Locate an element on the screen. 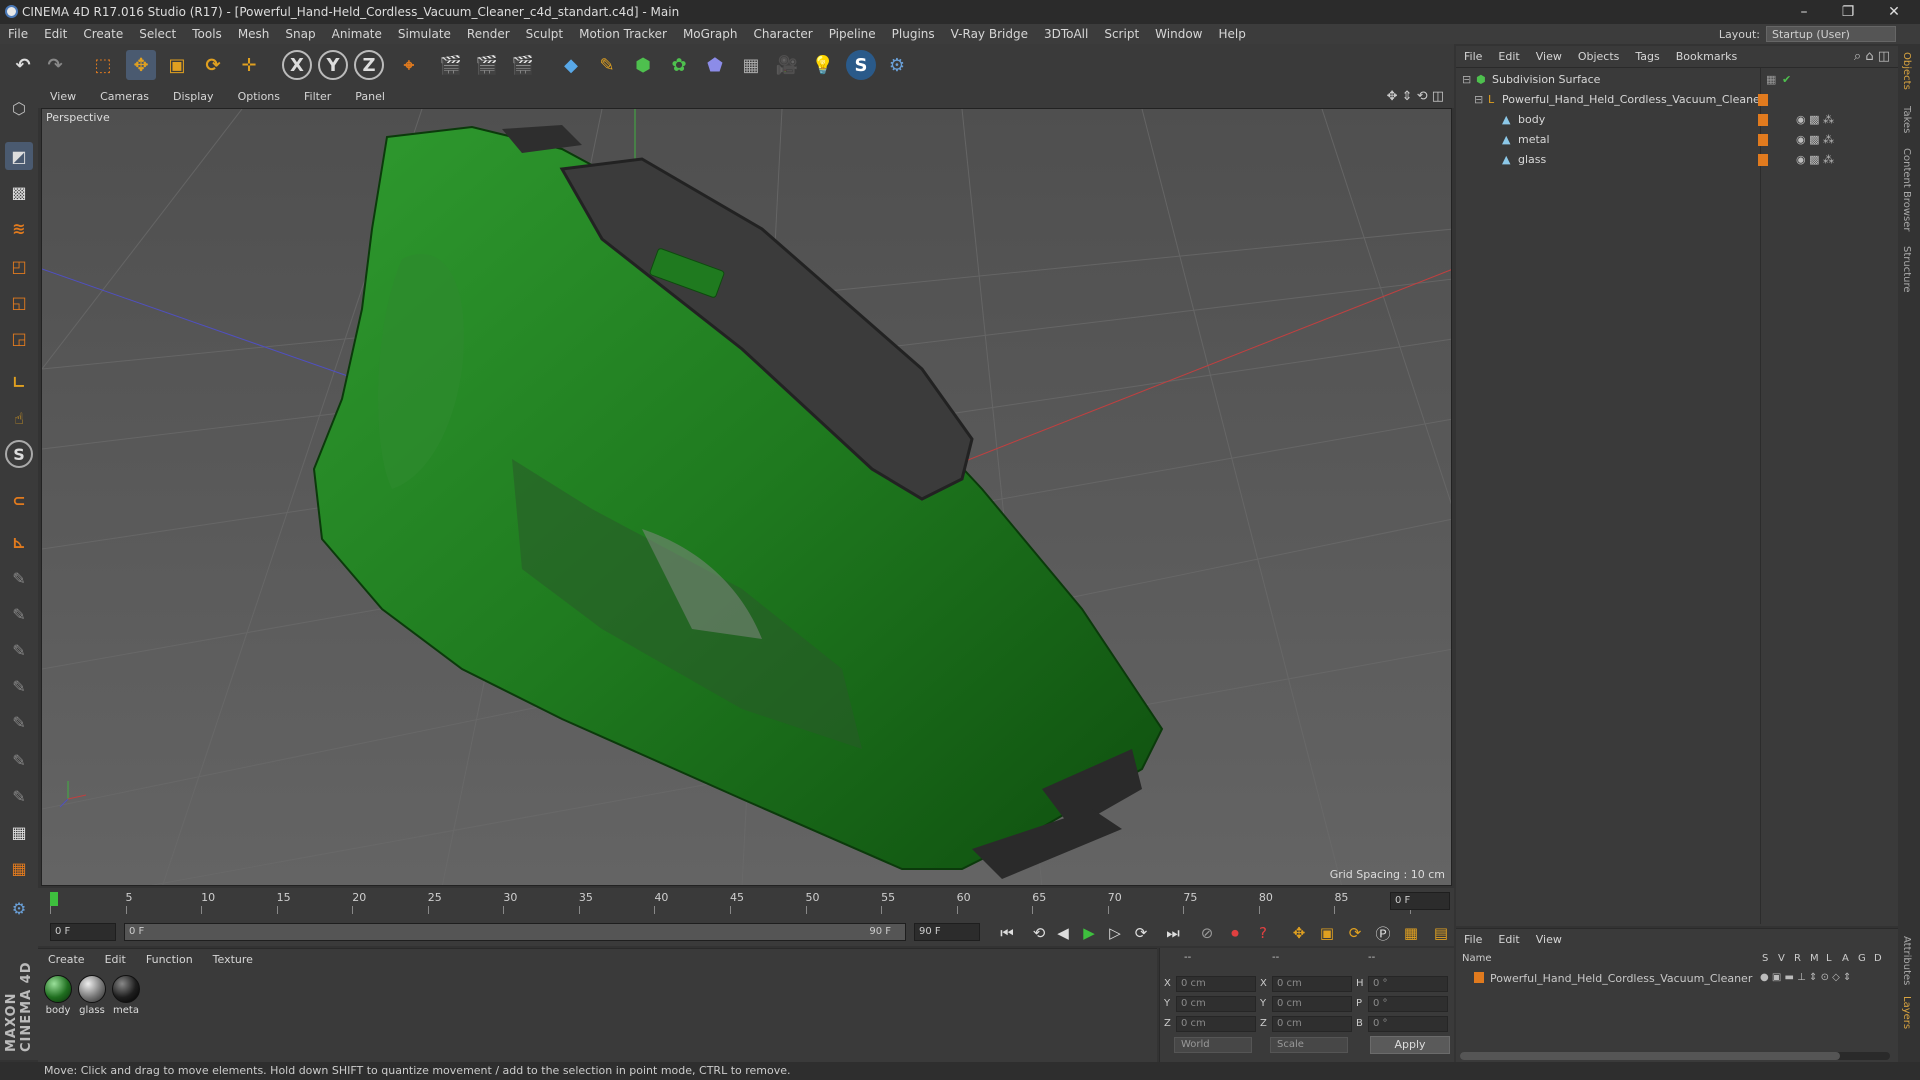 The width and height of the screenshot is (1920, 1080). close-button: ✕ is located at coordinates (1894, 12).